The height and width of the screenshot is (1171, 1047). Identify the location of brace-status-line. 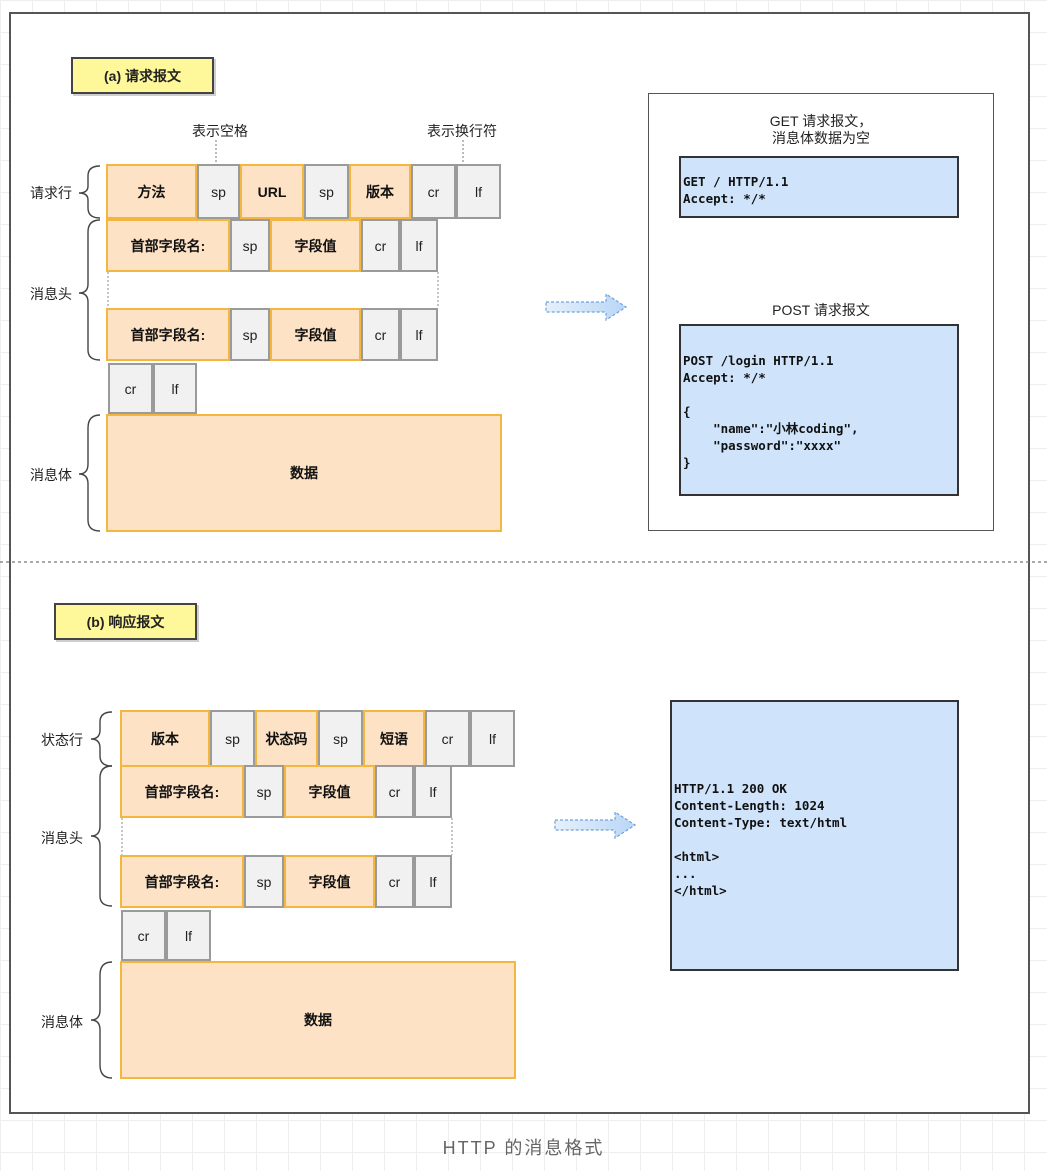
(101, 739).